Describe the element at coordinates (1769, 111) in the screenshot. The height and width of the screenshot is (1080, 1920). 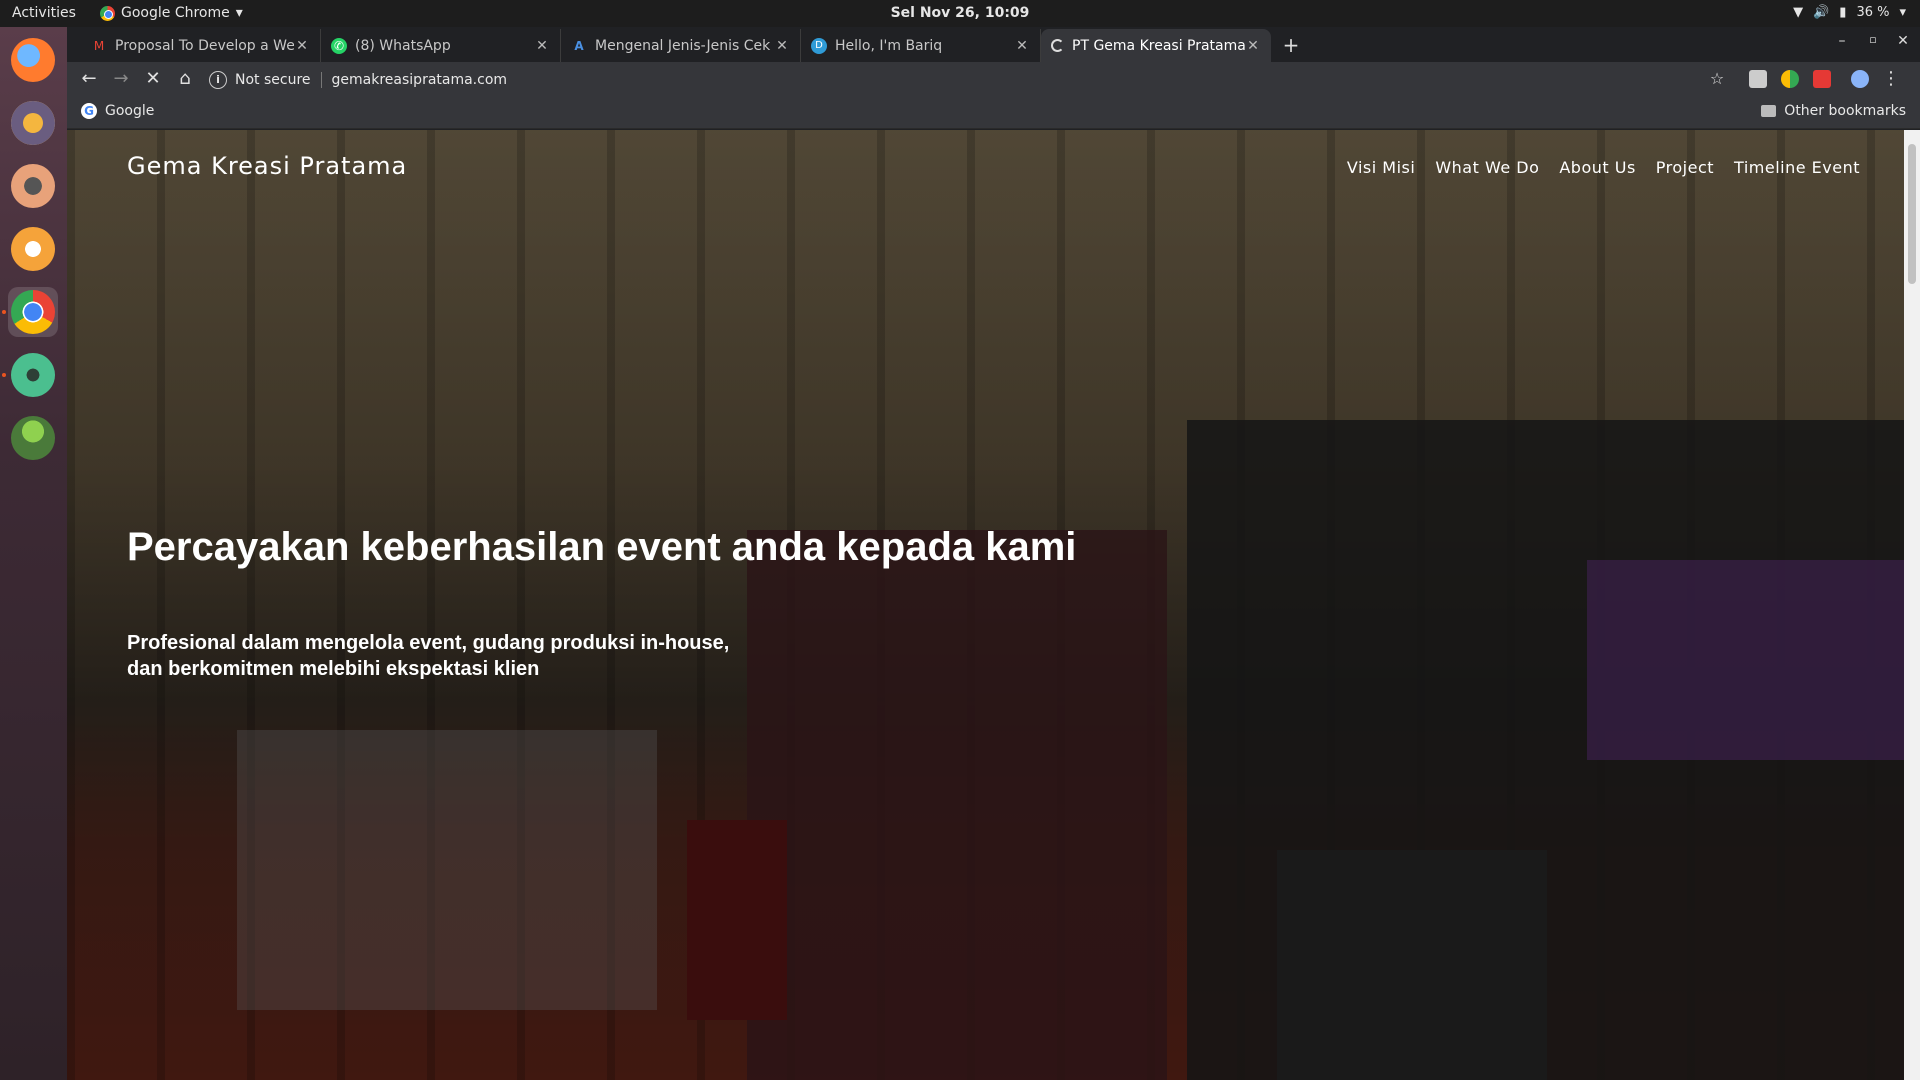
I see `folder-icon` at that location.